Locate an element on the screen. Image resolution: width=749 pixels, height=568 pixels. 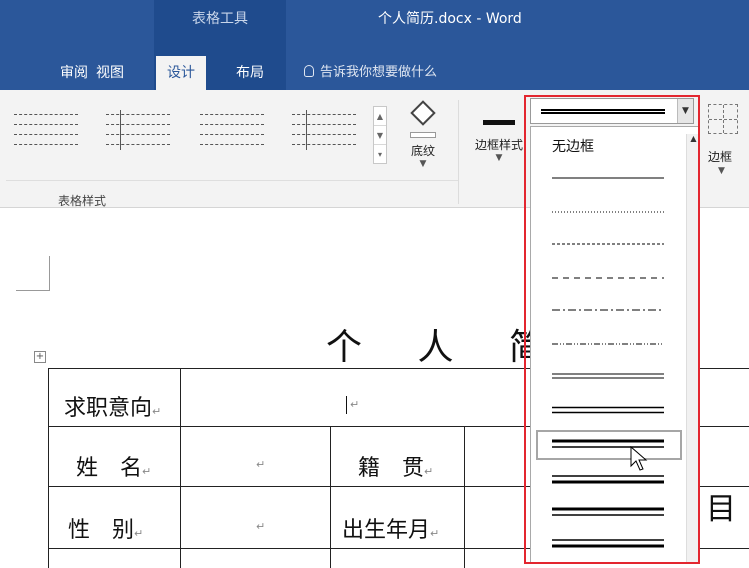
shading-button: 底纹 ▼ is located at coordinates (423, 141).